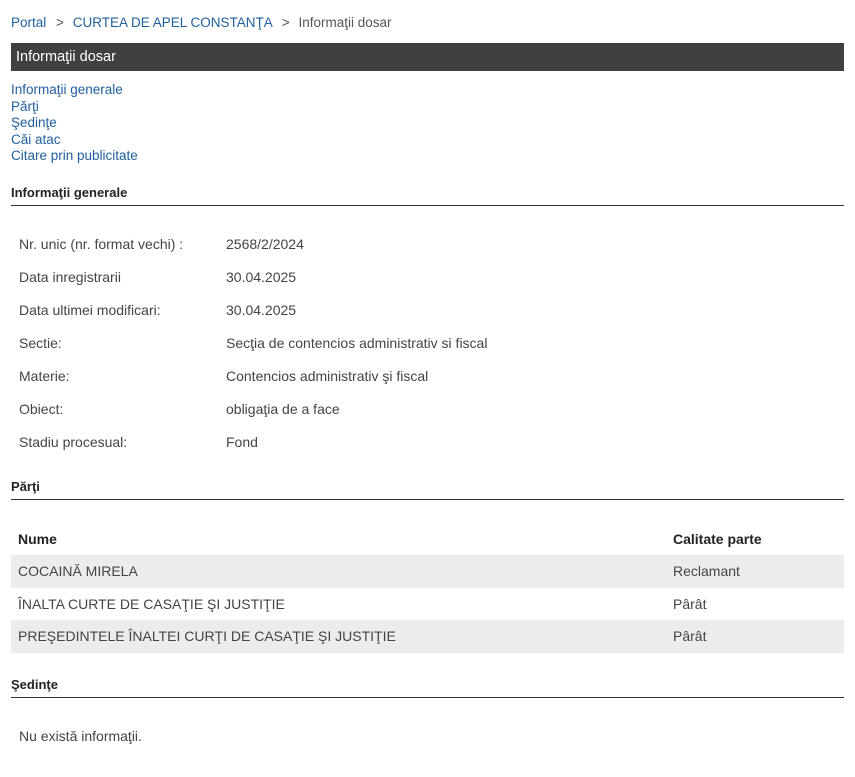  Describe the element at coordinates (101, 244) in the screenshot. I see `info-label: Nr. unic (nr. format vechi) :` at that location.